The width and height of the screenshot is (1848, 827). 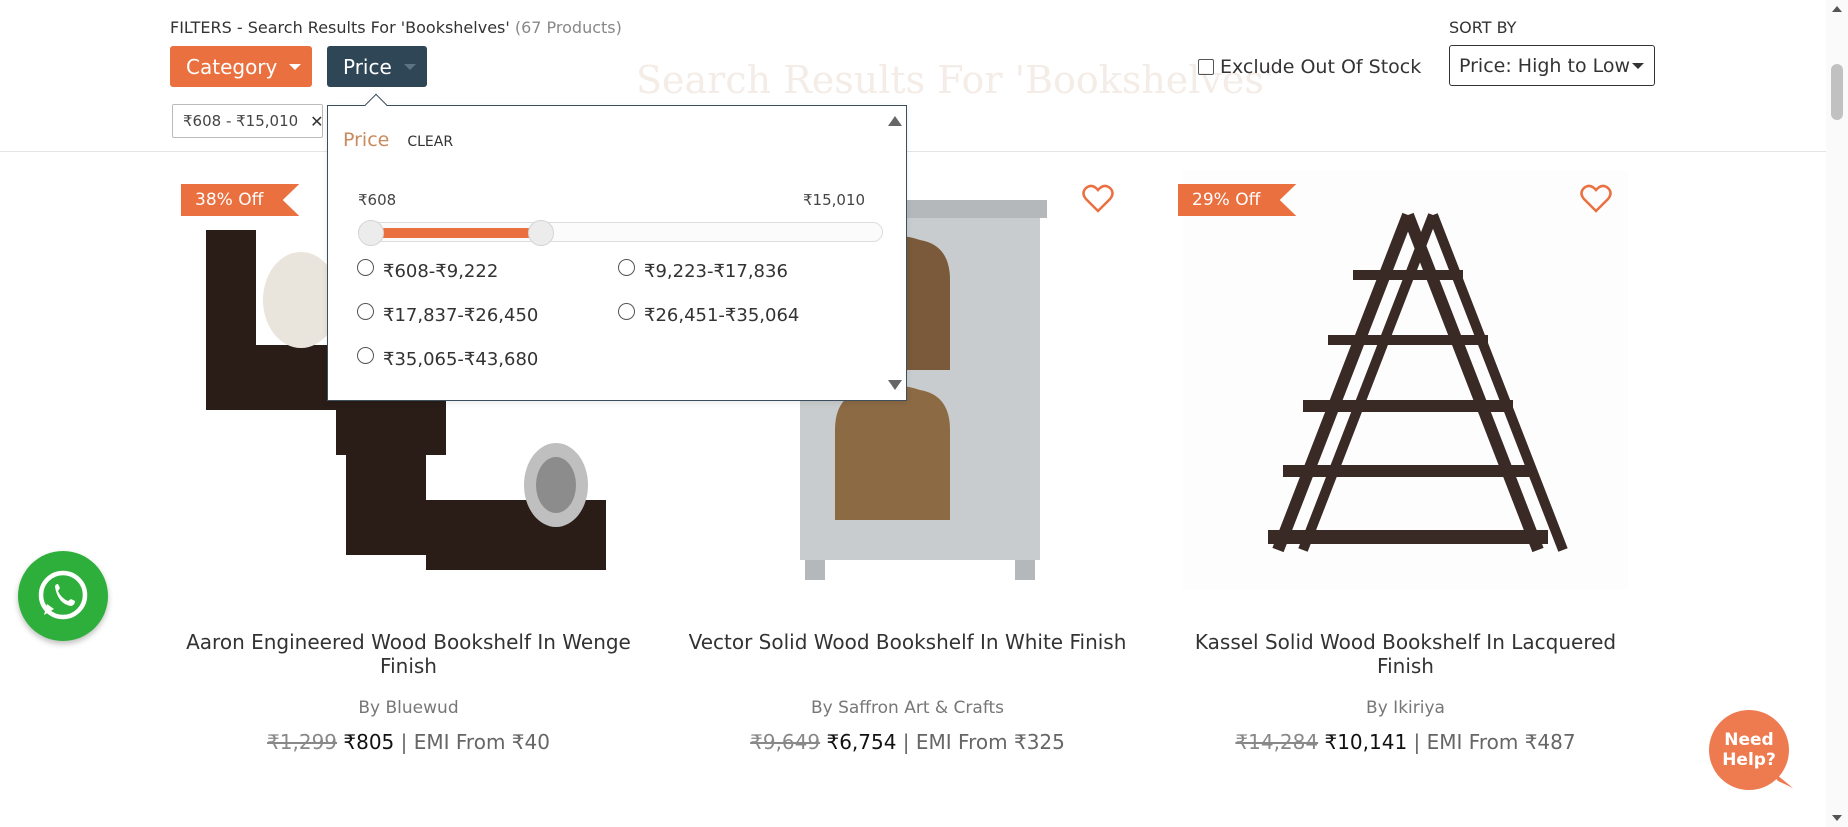 What do you see at coordinates (620, 233) in the screenshot?
I see `price-range-slider` at bounding box center [620, 233].